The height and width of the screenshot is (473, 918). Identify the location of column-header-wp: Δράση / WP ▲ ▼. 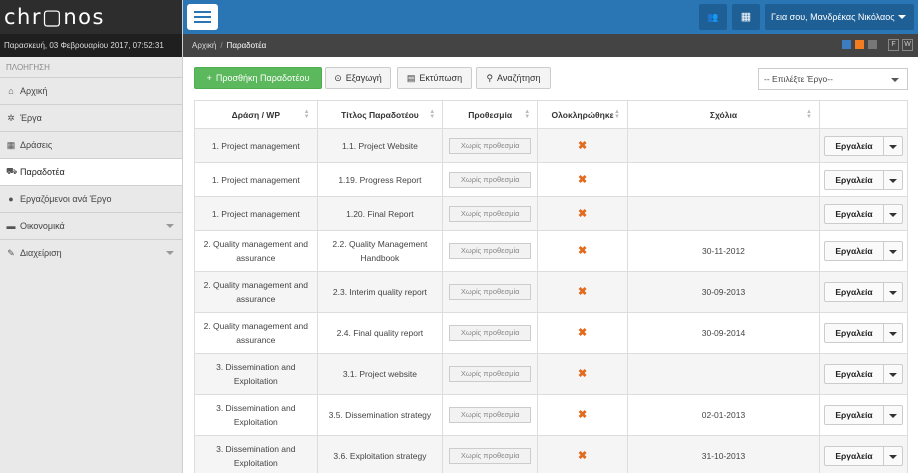
(256, 114).